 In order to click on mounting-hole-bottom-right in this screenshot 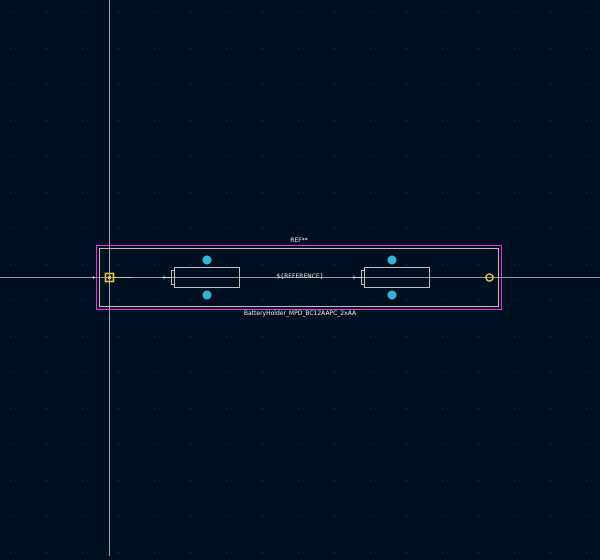, I will do `click(392, 295)`.